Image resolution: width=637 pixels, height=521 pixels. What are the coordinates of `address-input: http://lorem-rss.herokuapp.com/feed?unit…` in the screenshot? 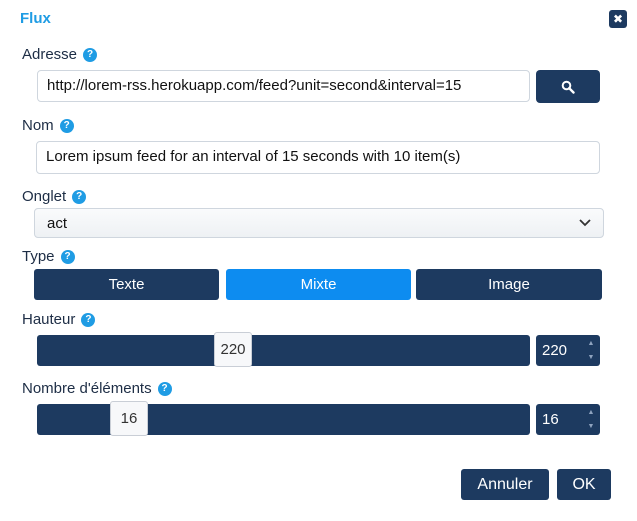 It's located at (283, 86).